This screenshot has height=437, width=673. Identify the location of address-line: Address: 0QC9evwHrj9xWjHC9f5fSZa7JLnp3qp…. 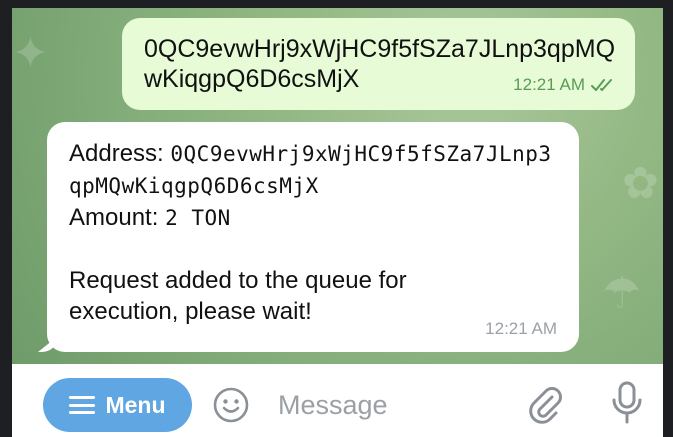
(315, 170).